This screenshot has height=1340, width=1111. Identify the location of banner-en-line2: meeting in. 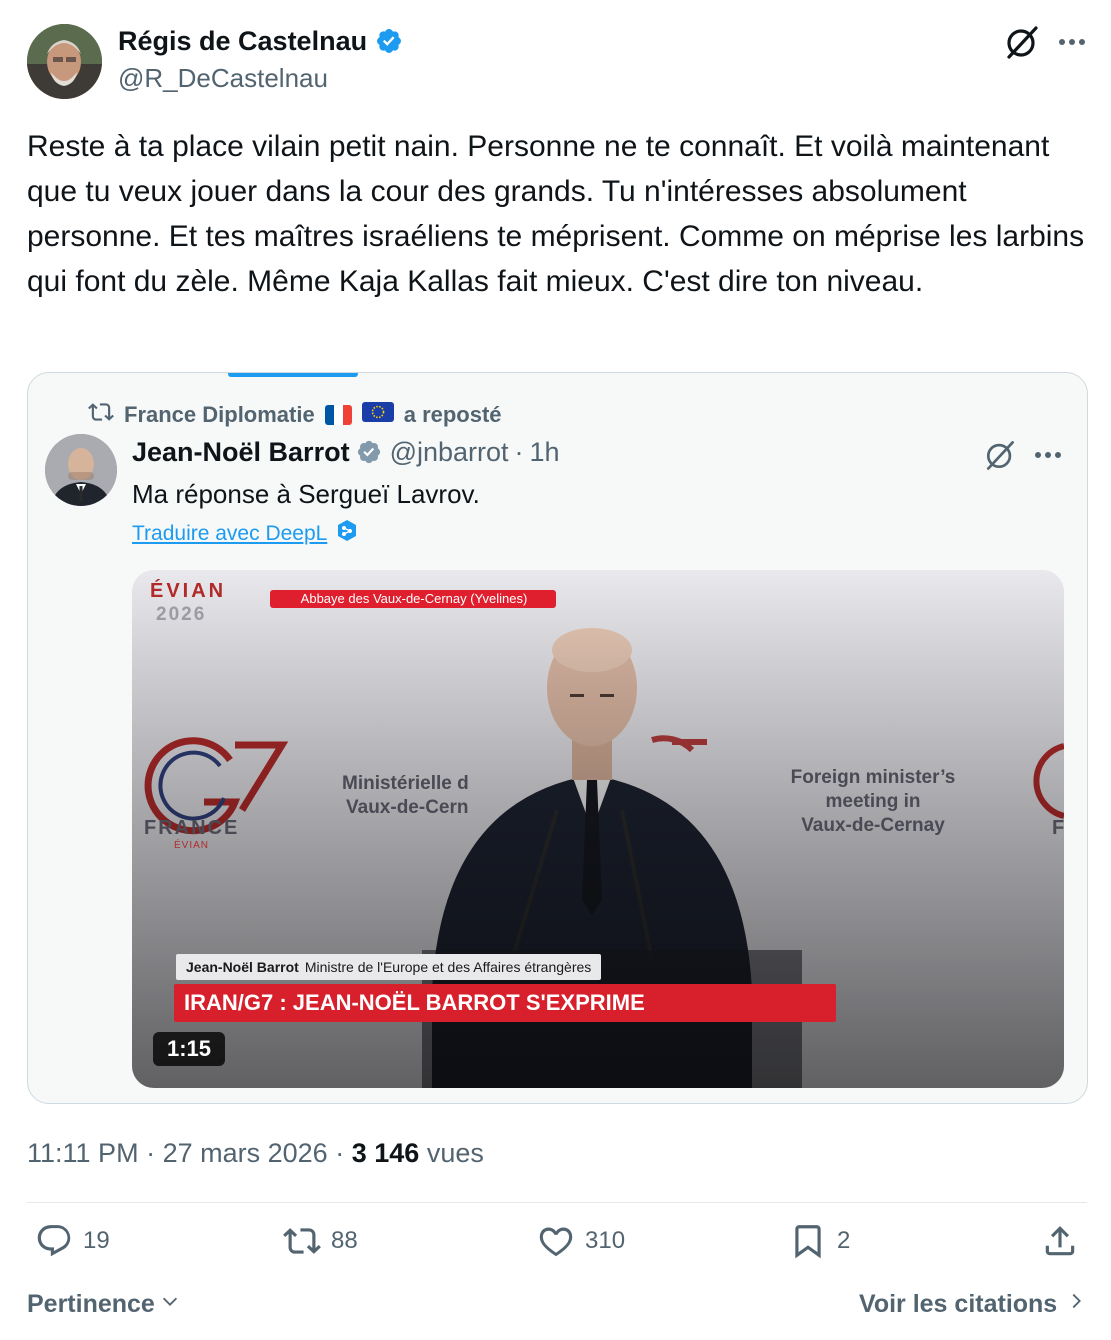
(873, 801).